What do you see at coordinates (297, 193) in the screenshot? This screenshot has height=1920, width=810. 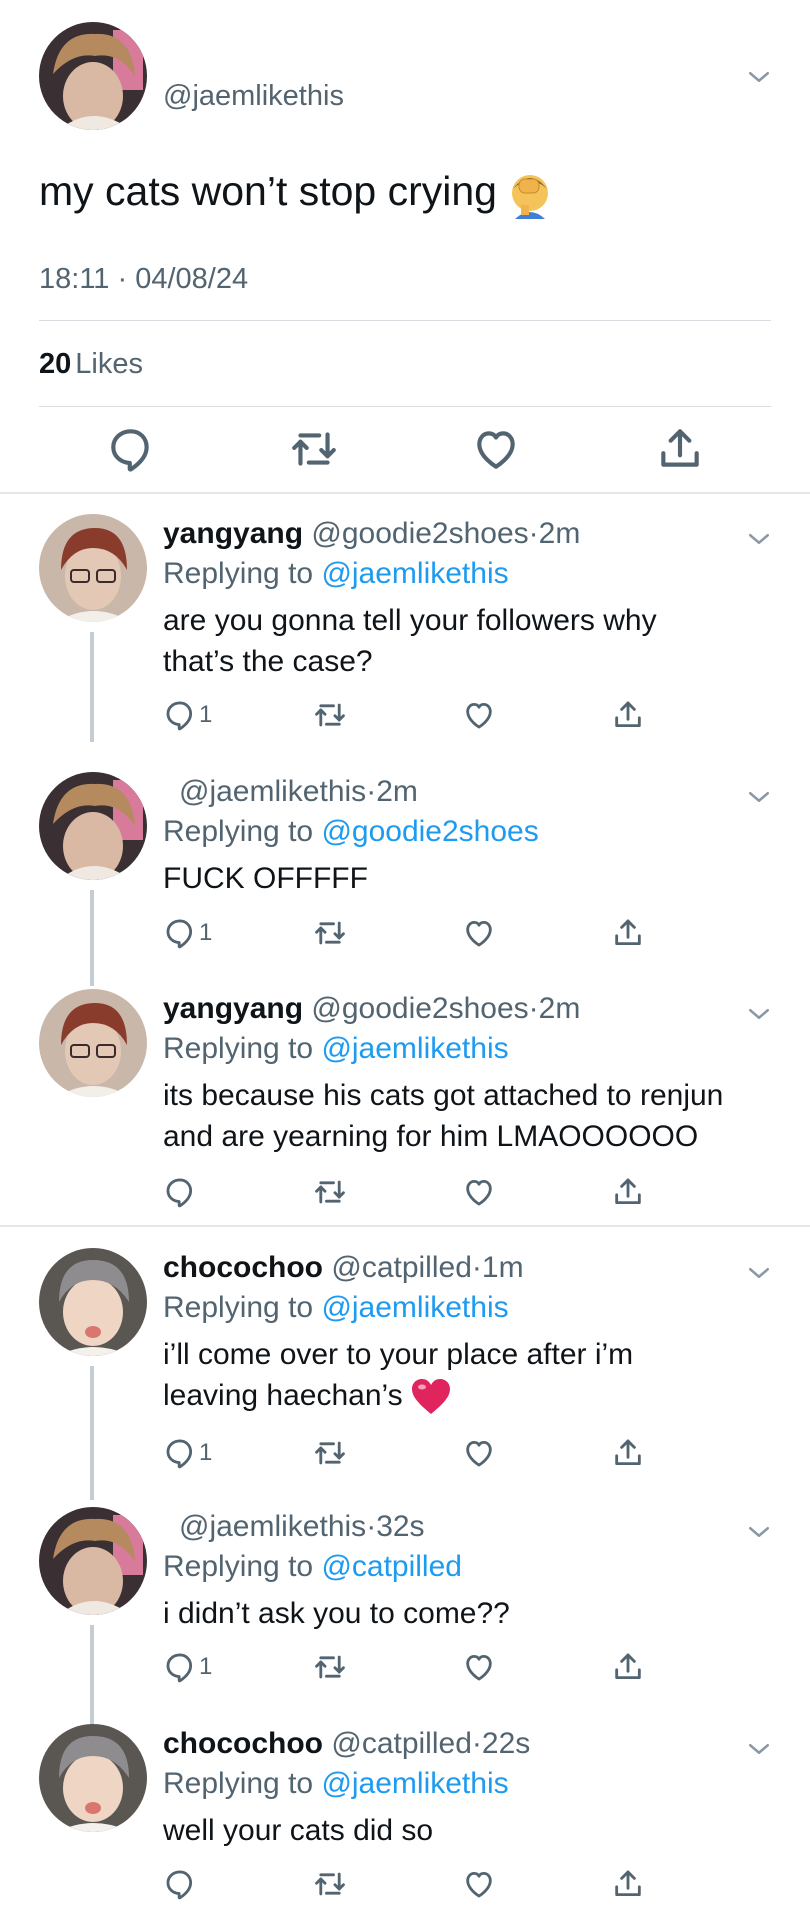 I see `tweet-text: my cats won’t stop crying` at bounding box center [297, 193].